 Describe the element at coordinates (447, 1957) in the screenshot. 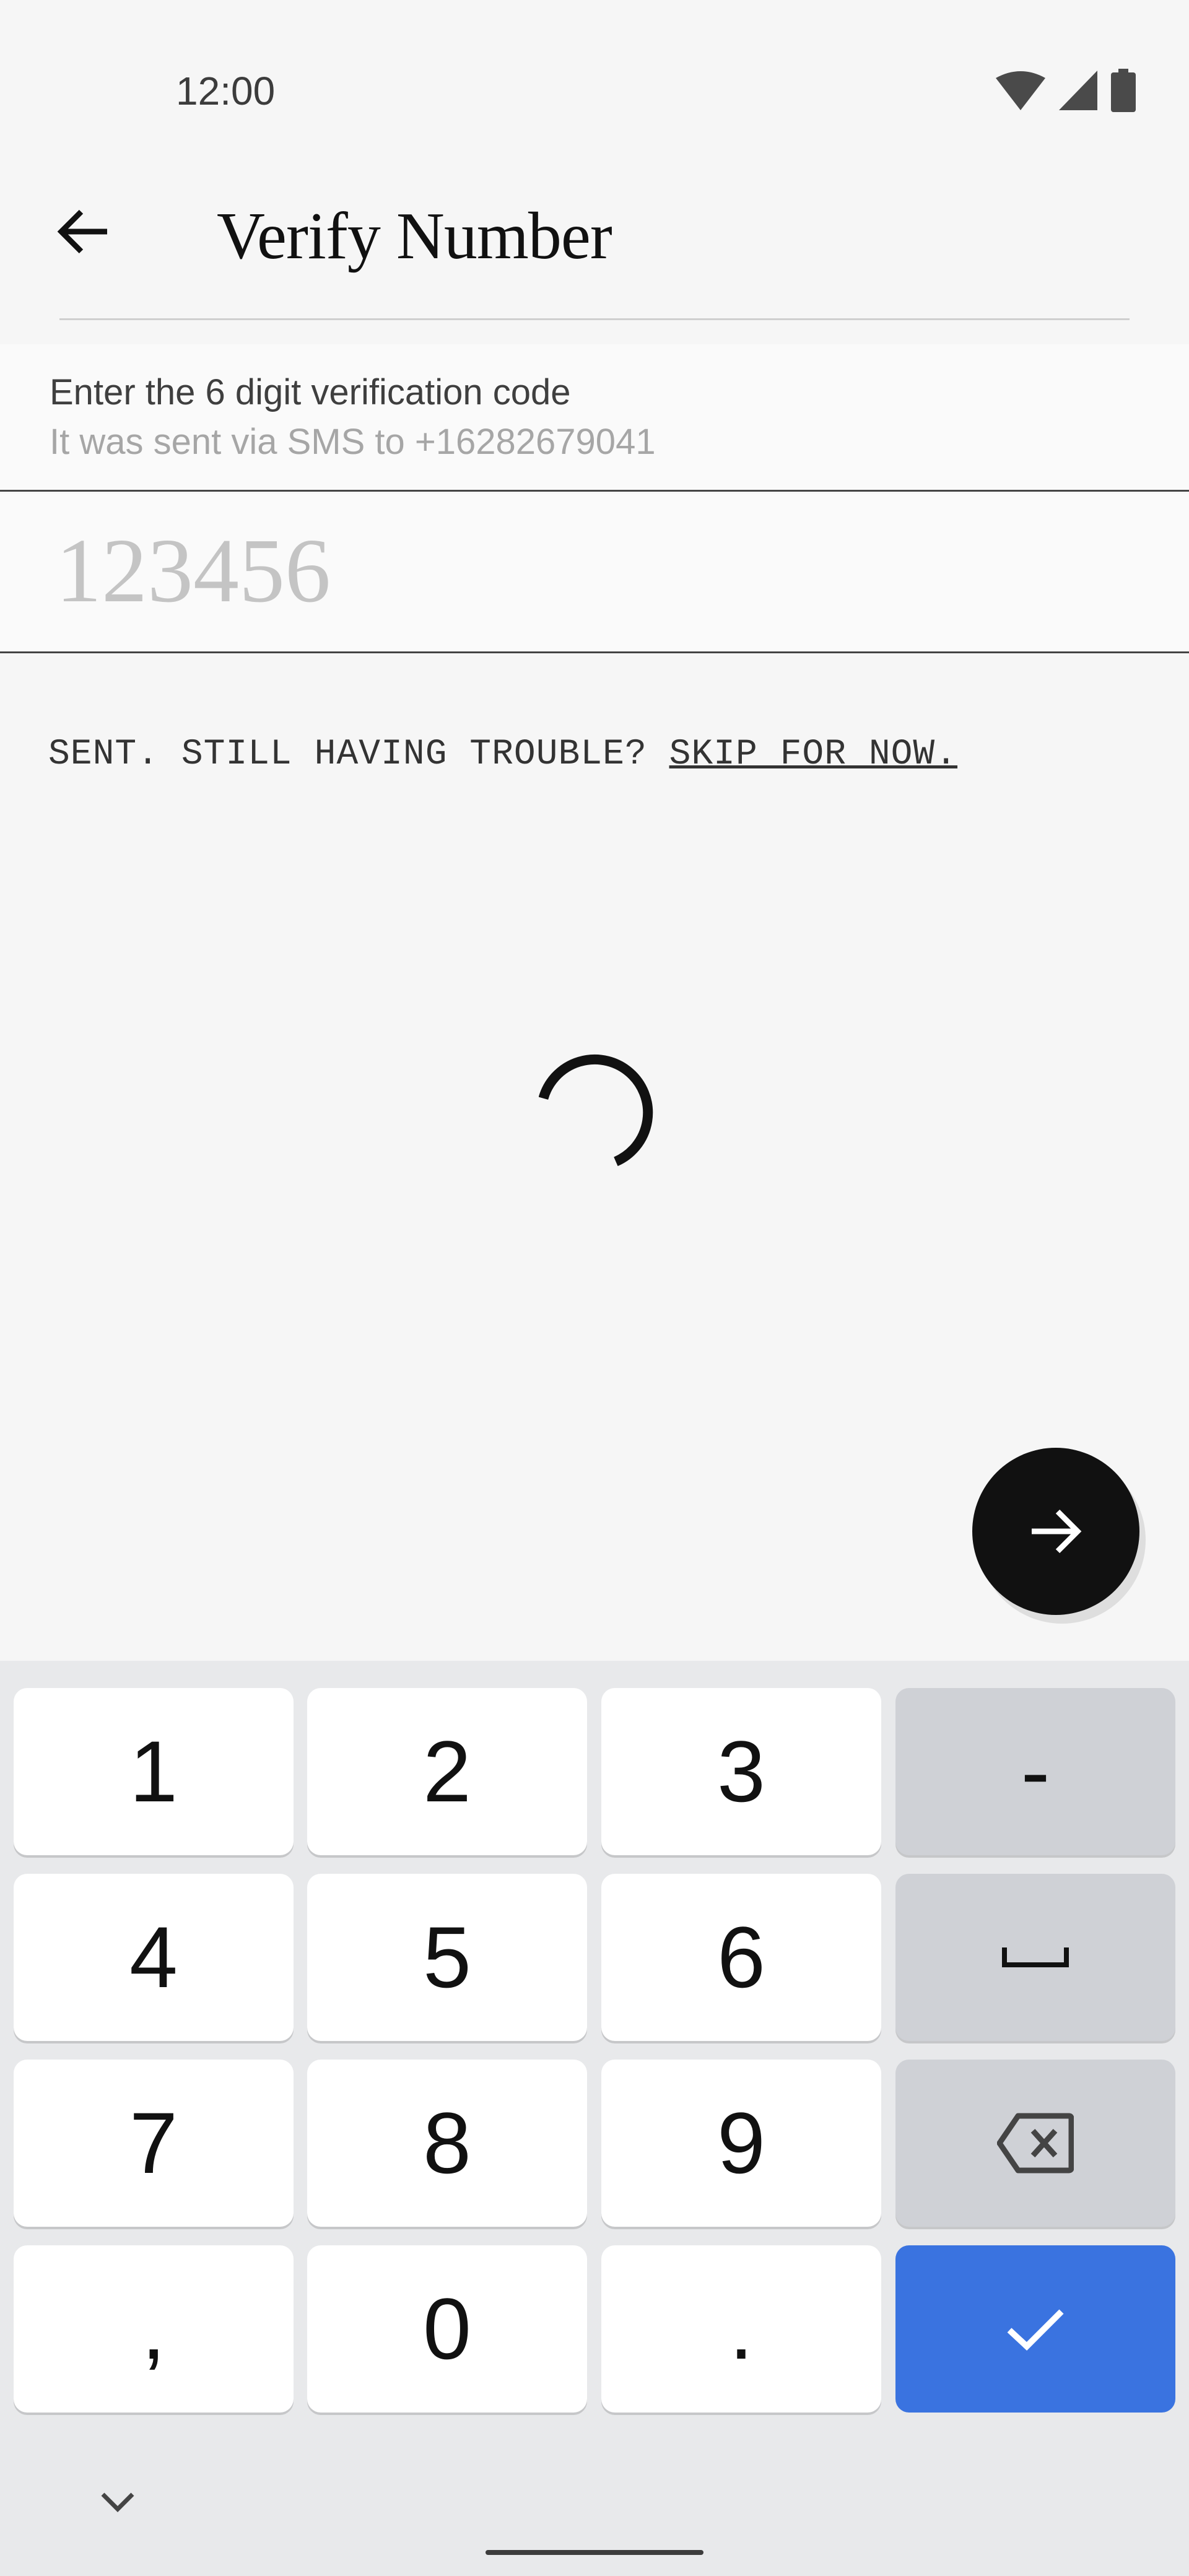

I see `key-5: 5` at that location.